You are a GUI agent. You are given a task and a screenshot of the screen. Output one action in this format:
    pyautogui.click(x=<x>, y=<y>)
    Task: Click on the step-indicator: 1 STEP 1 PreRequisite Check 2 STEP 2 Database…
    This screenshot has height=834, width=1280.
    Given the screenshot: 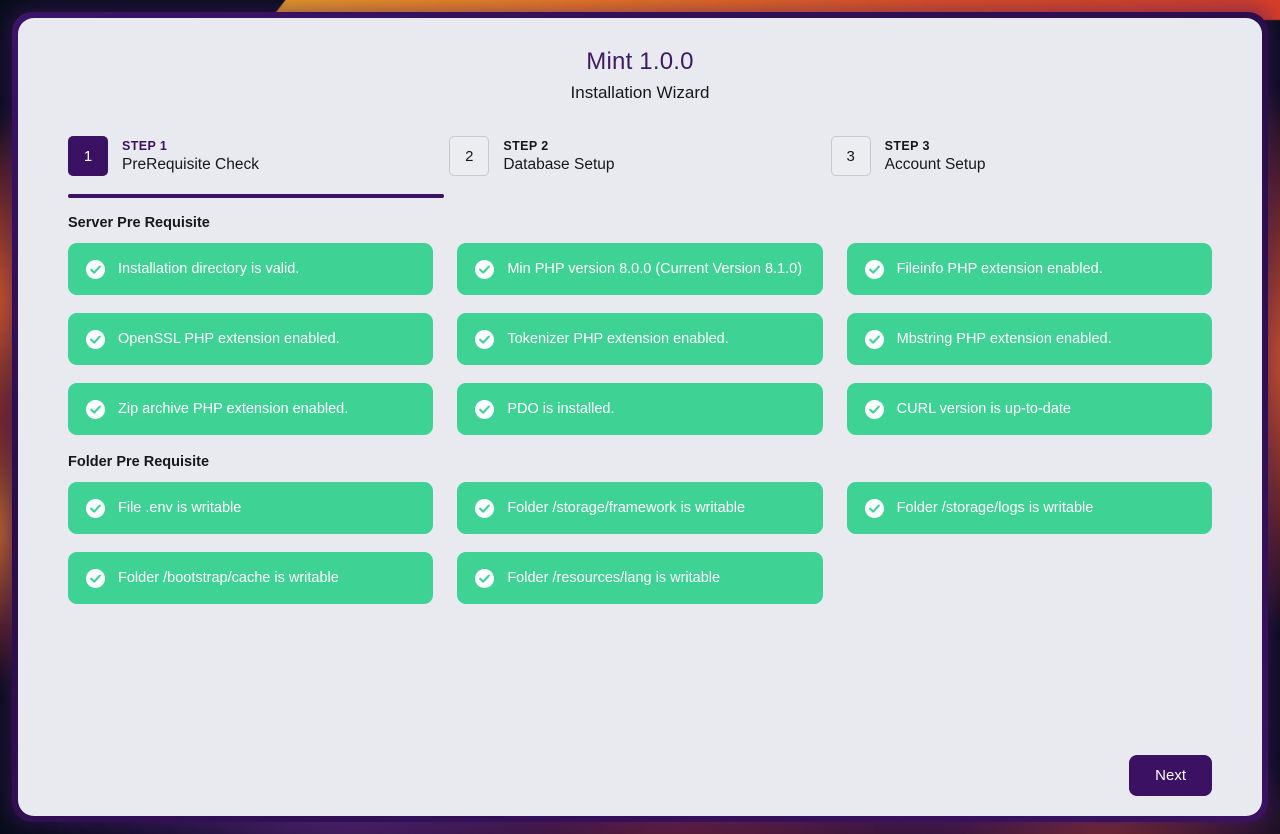 What is the action you would take?
    pyautogui.click(x=640, y=167)
    